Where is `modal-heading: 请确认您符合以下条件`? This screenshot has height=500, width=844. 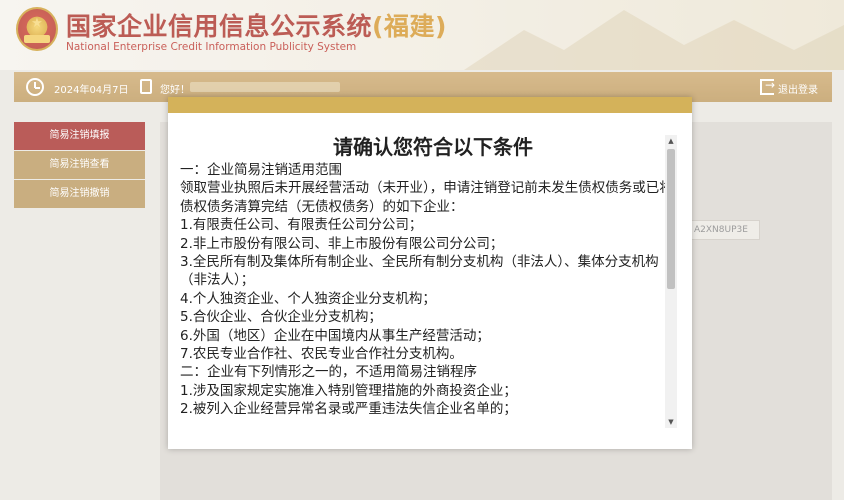
modal-heading: 请确认您符合以下条件 is located at coordinates (433, 147).